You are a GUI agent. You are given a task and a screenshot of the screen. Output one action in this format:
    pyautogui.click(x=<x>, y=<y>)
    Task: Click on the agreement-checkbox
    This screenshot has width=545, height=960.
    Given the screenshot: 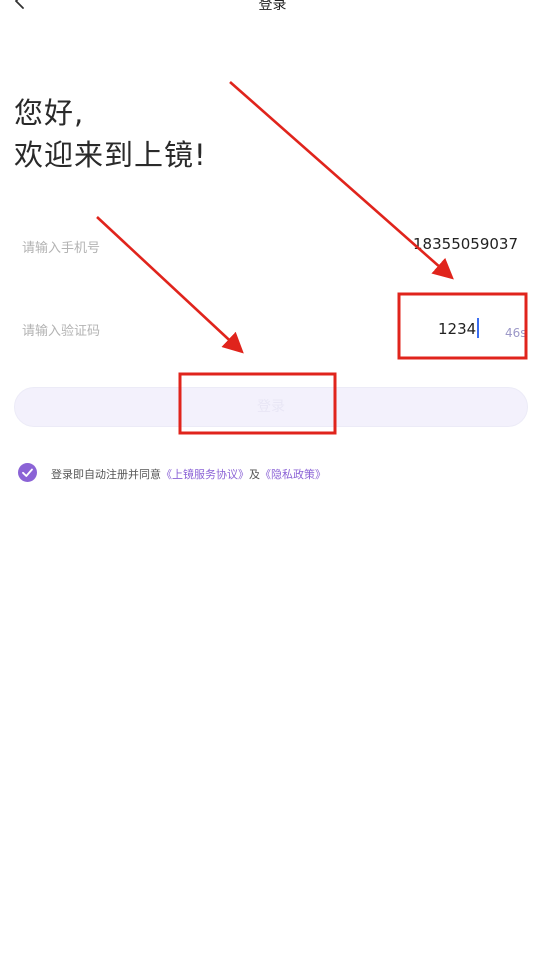 What is the action you would take?
    pyautogui.click(x=27, y=472)
    